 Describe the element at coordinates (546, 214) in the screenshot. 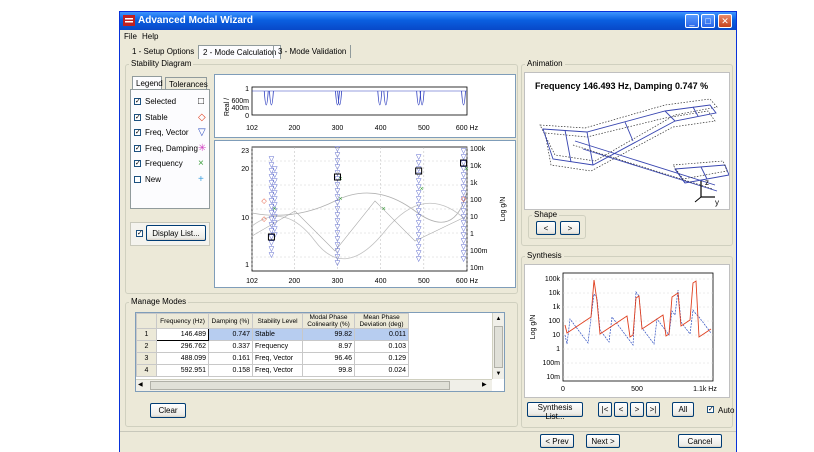

I see `shape-label: Shape` at that location.